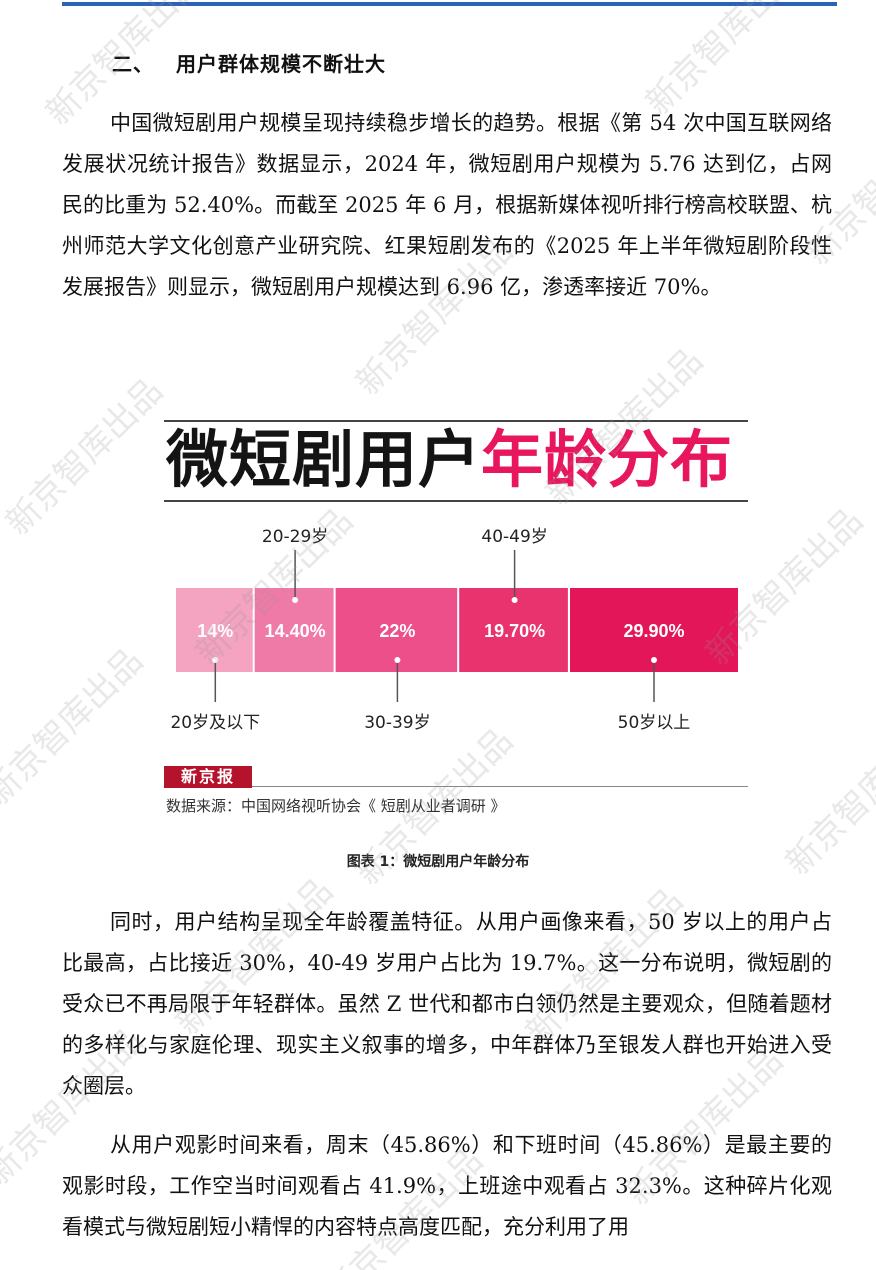  Describe the element at coordinates (449, 4) in the screenshot. I see `top-rule` at that location.